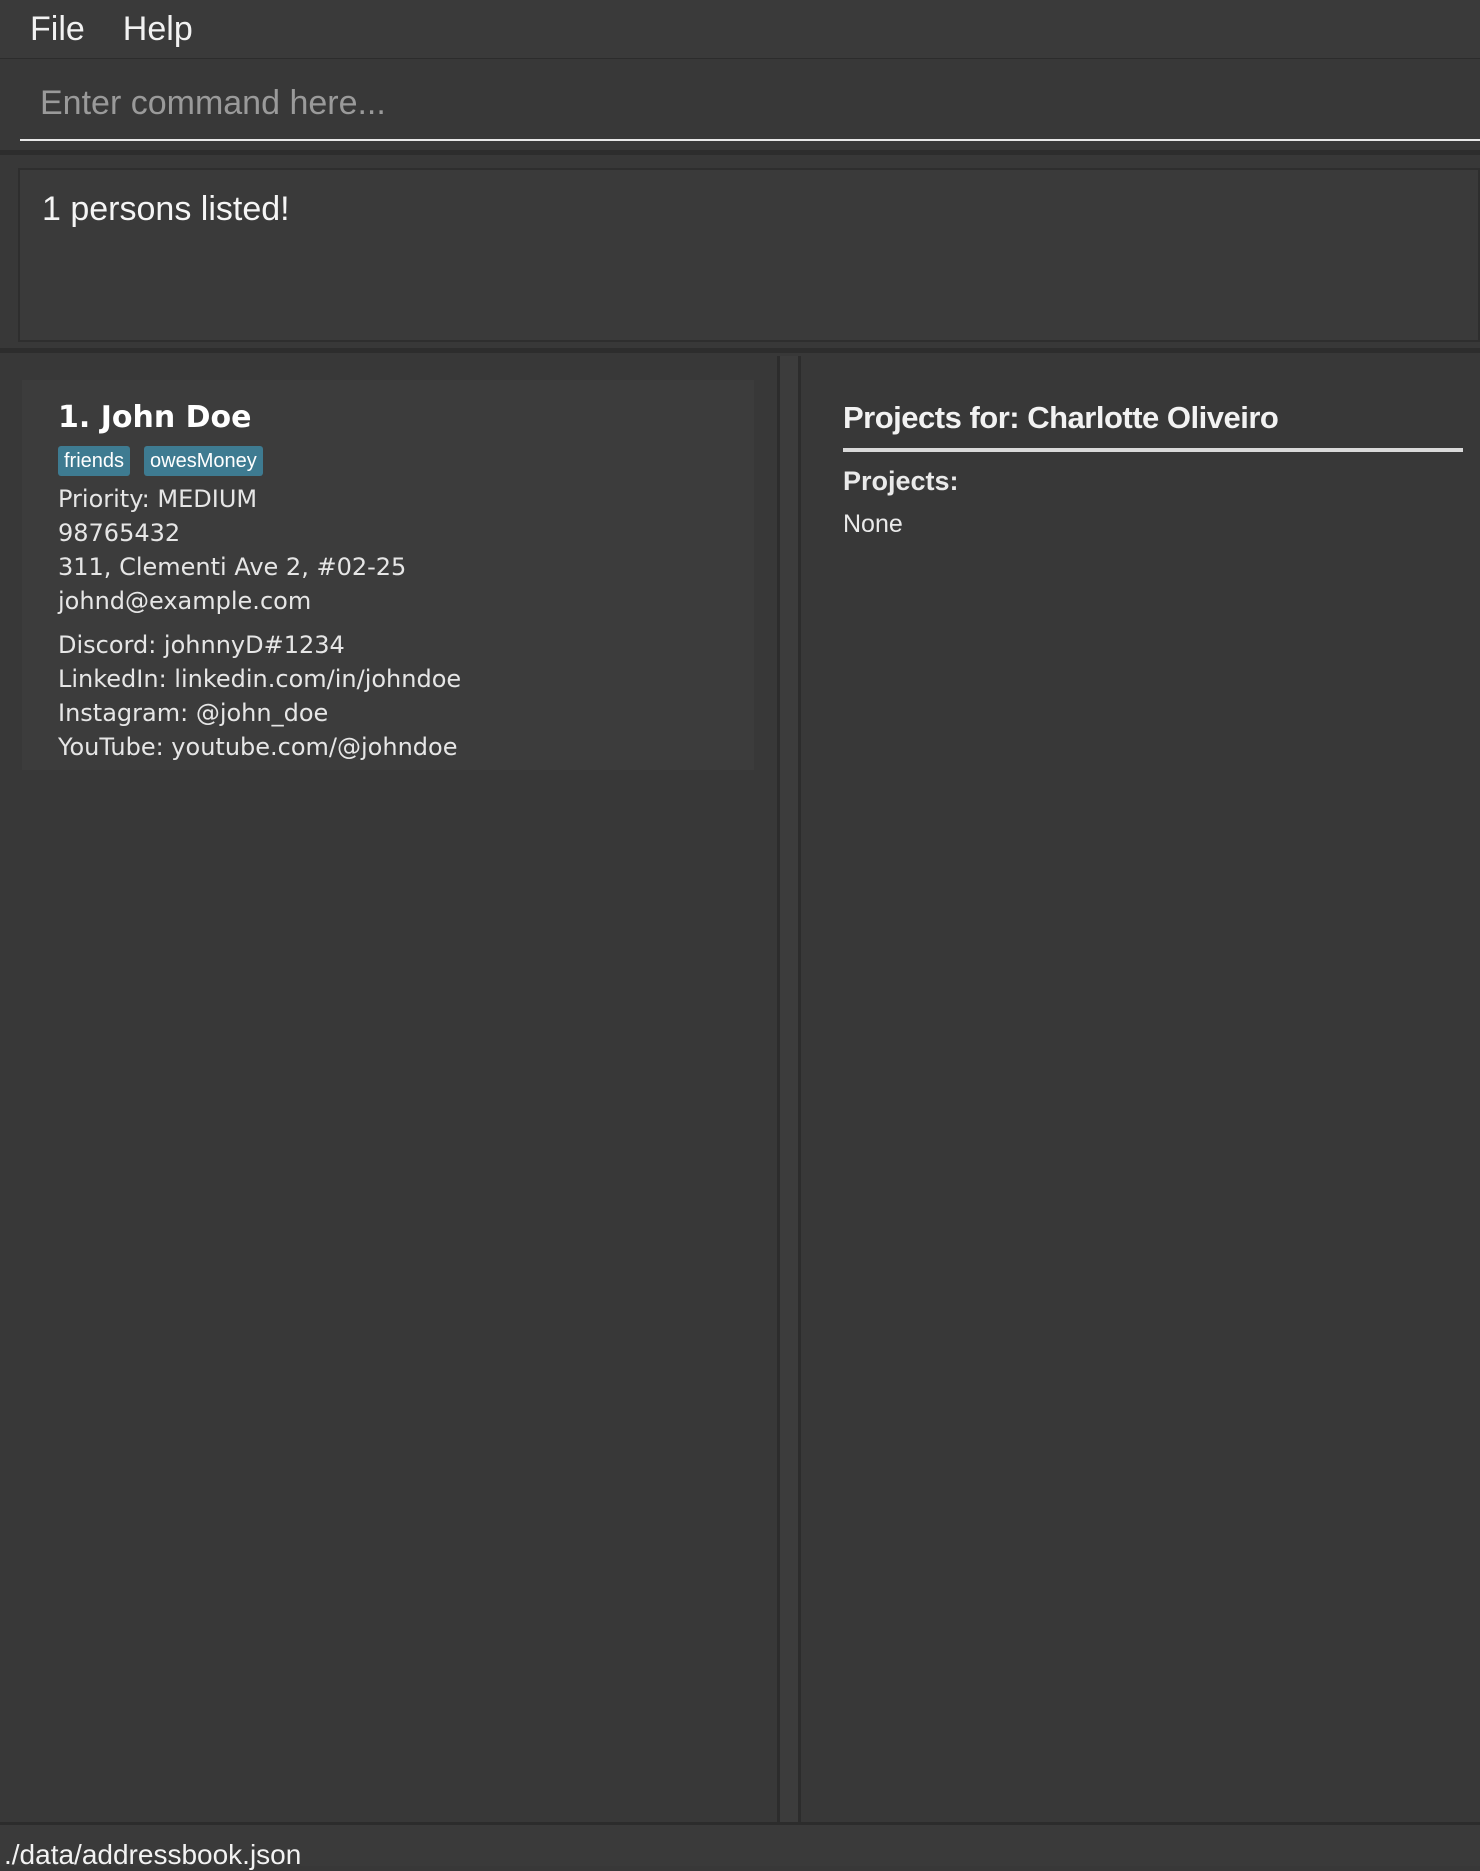 This screenshot has width=1480, height=1871. What do you see at coordinates (166, 209) in the screenshot?
I see `result-message: 1 persons listed!` at bounding box center [166, 209].